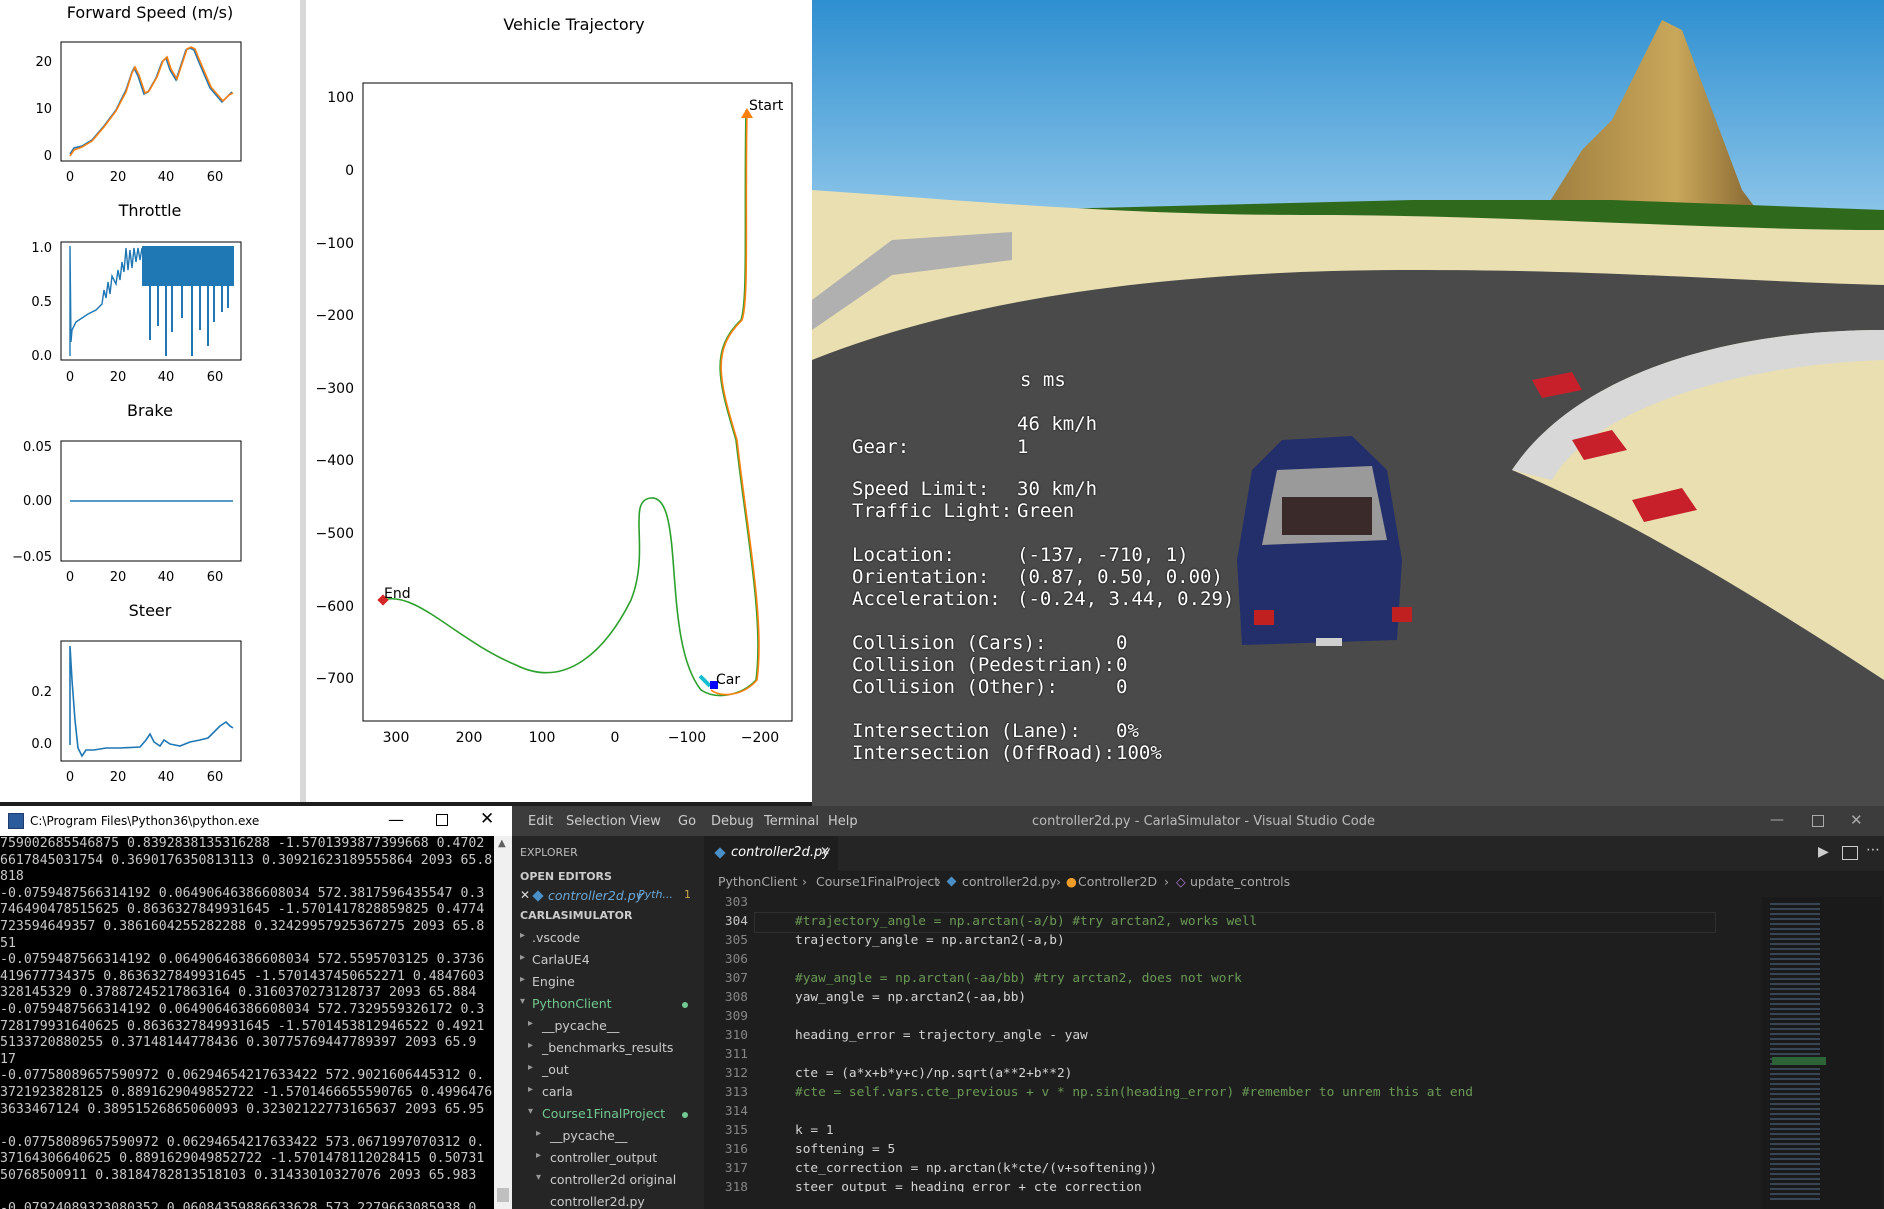 This screenshot has width=1884, height=1209. What do you see at coordinates (540, 821) in the screenshot?
I see `menu-edit: Edit` at bounding box center [540, 821].